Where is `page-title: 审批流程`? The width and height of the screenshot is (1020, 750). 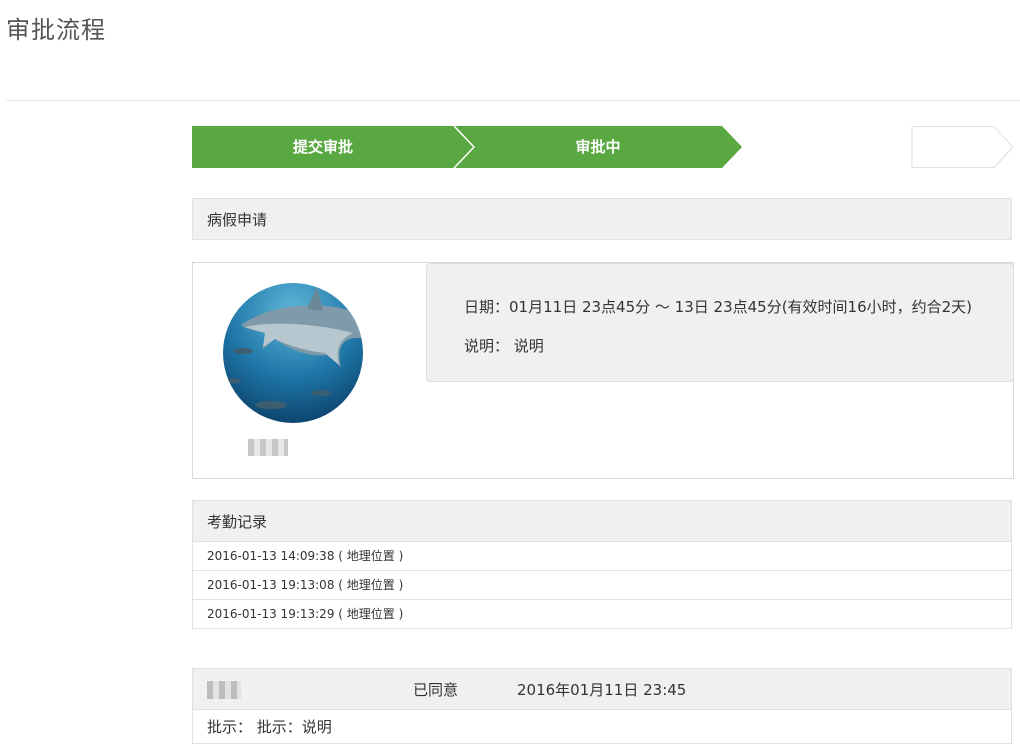
page-title: 审批流程 is located at coordinates (56, 30).